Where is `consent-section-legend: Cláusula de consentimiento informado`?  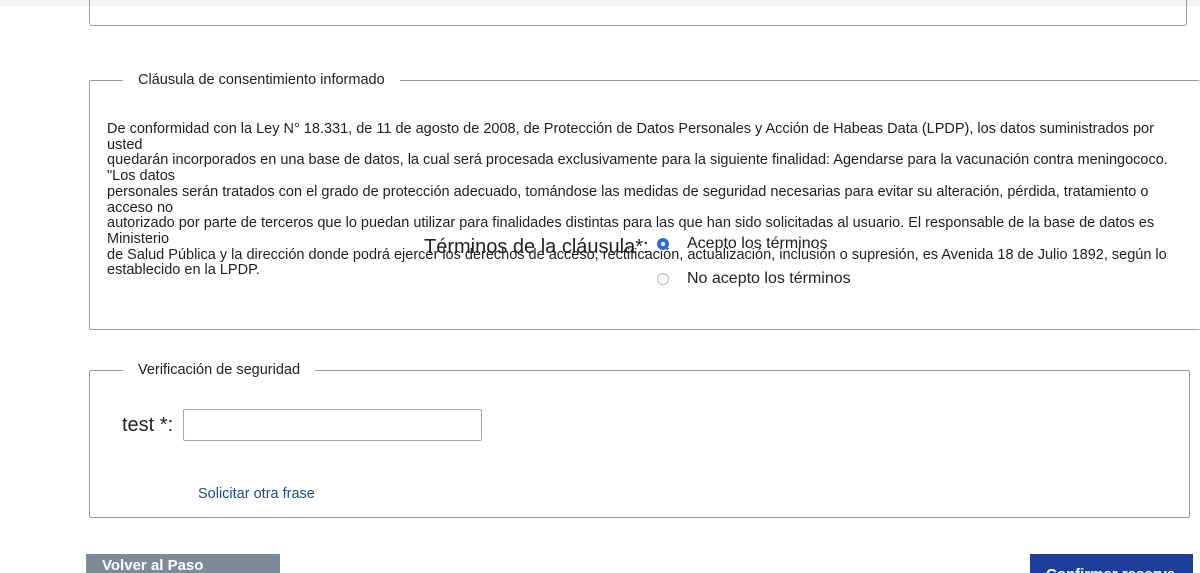 consent-section-legend: Cláusula de consentimiento informado is located at coordinates (261, 80).